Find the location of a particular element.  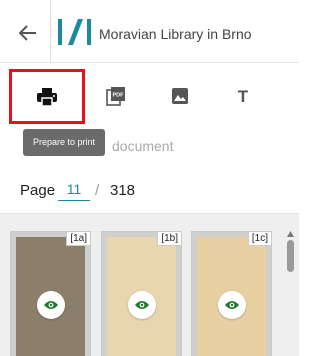

page-navigator: Page / 318 is located at coordinates (149, 190).